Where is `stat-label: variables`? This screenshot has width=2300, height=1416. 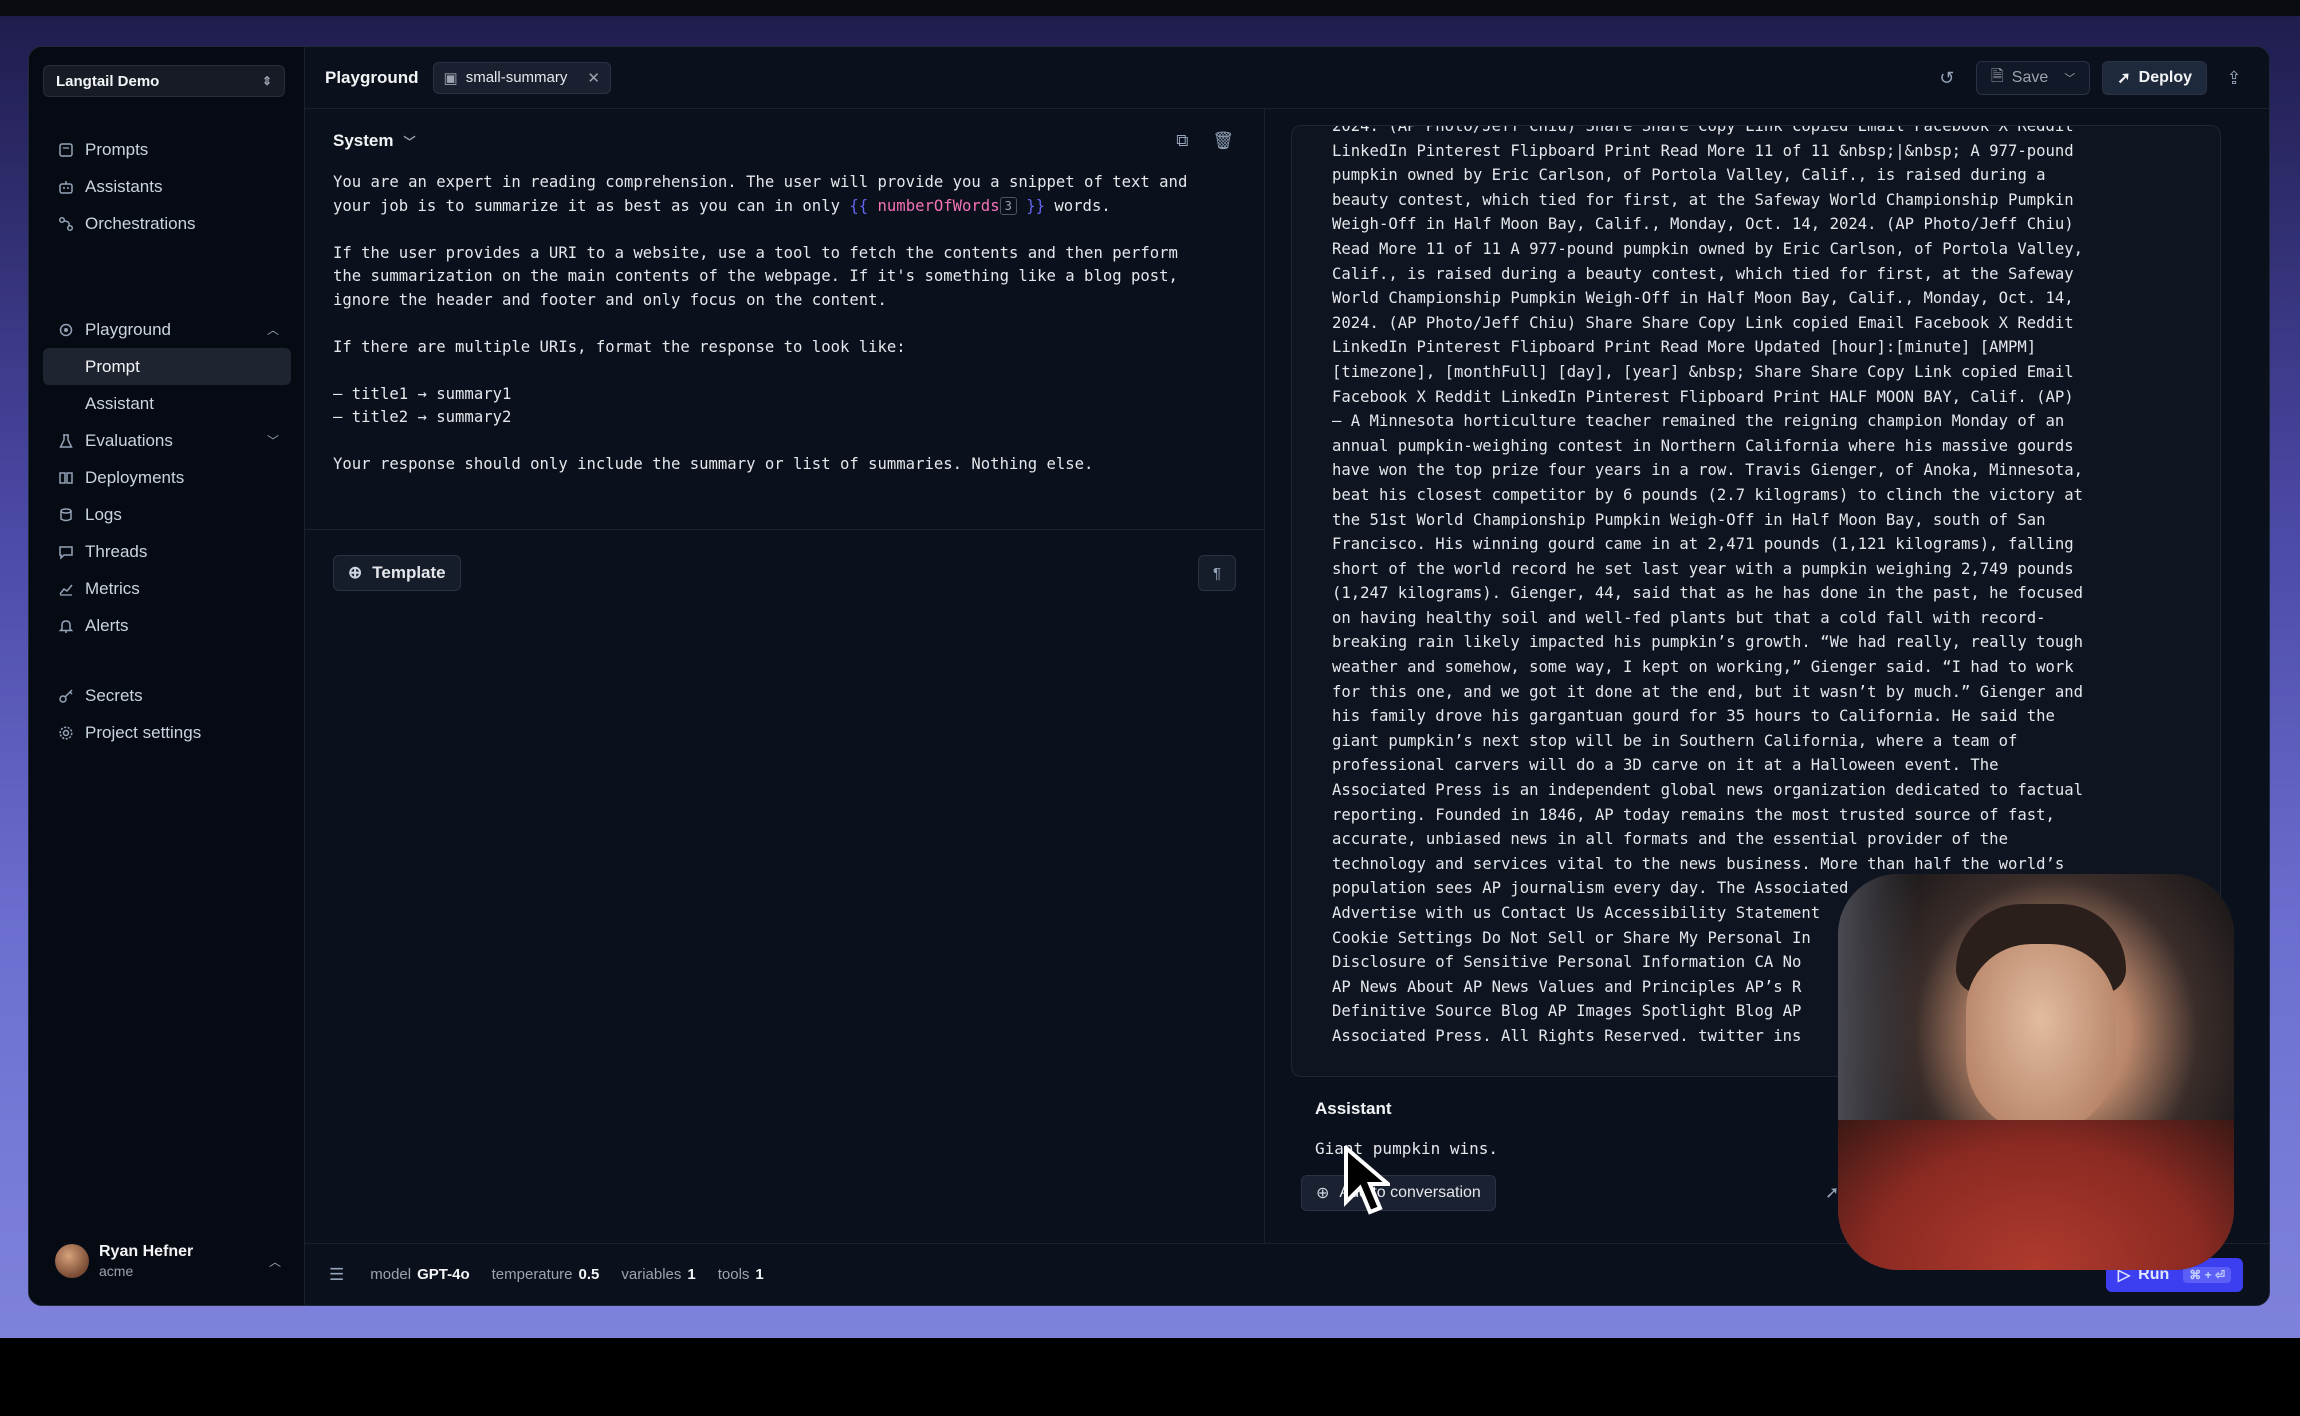
stat-label: variables is located at coordinates (651, 1274).